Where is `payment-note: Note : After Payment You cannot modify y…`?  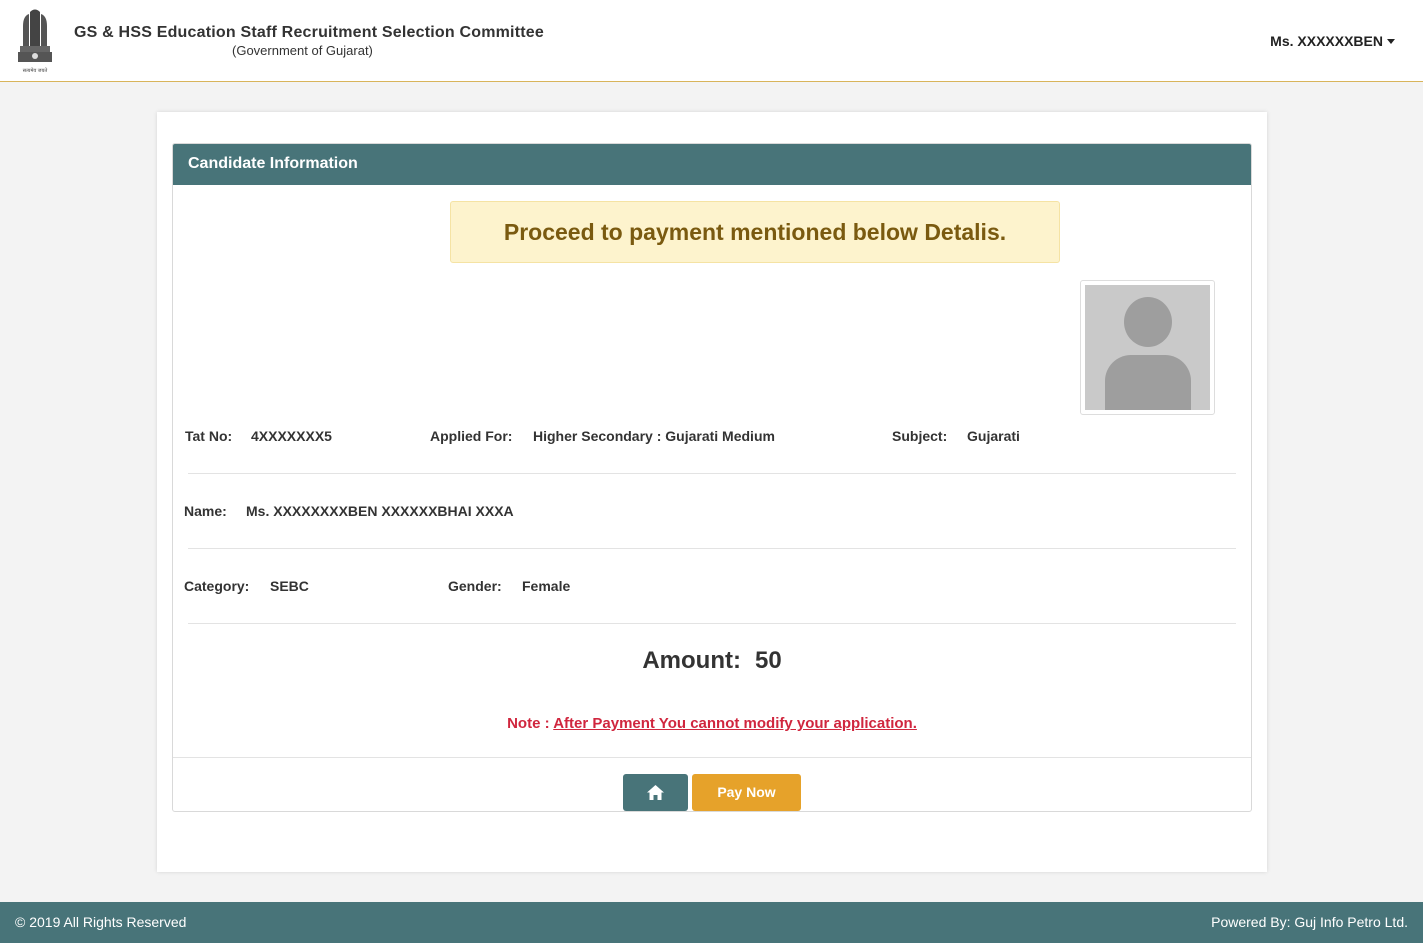
payment-note: Note : After Payment You cannot modify y… is located at coordinates (712, 723).